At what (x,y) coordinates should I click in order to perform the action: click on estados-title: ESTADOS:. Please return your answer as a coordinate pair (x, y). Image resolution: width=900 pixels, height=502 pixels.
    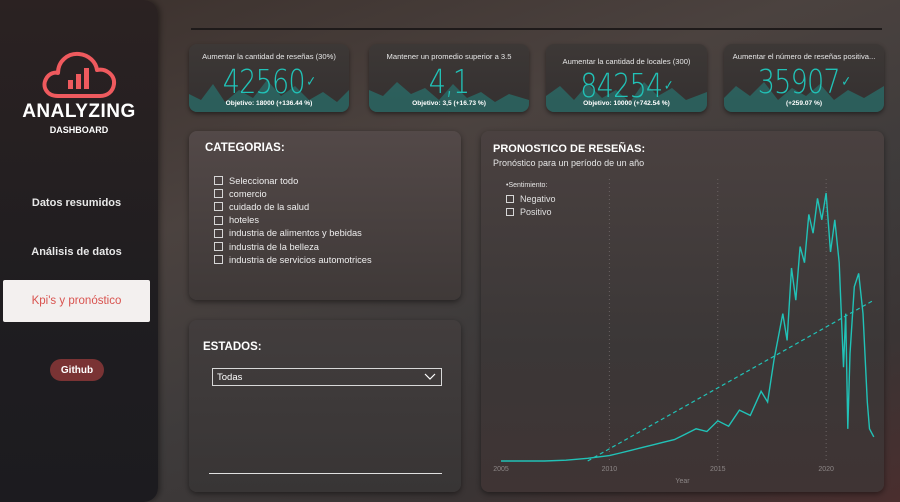
    Looking at the image, I should click on (232, 347).